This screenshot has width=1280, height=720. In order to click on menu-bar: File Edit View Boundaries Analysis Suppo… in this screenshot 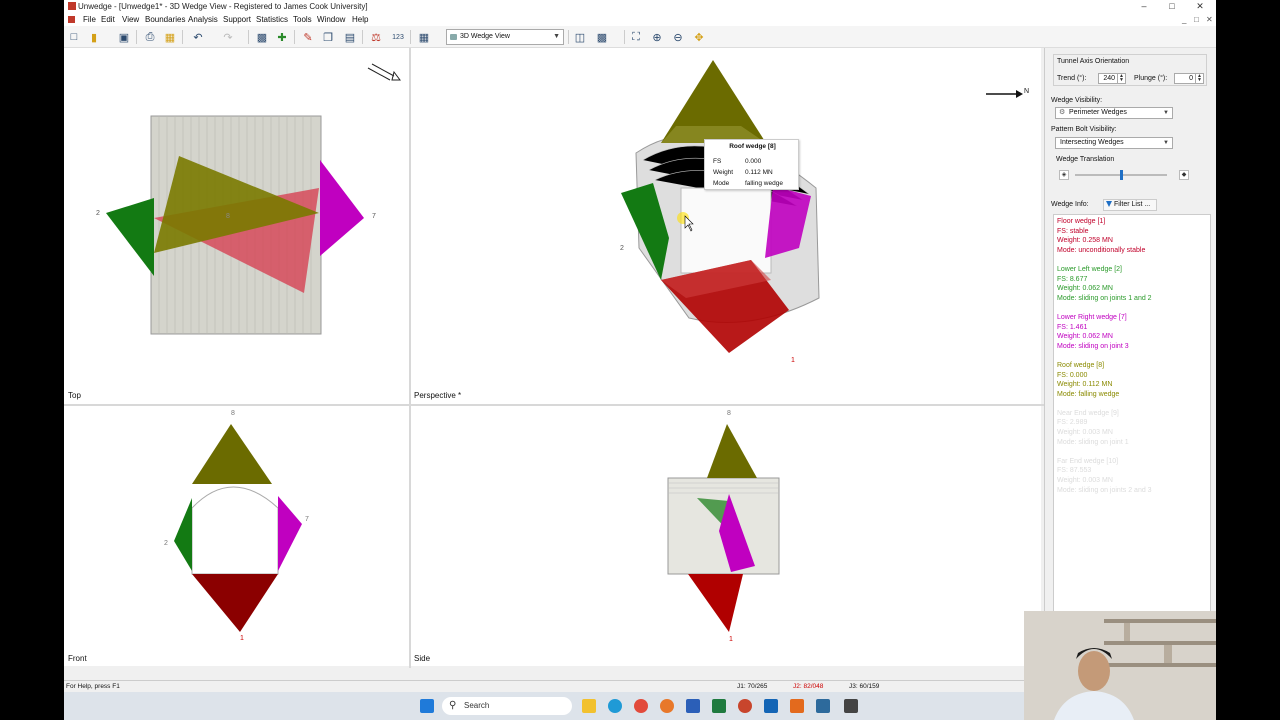, I will do `click(640, 19)`.